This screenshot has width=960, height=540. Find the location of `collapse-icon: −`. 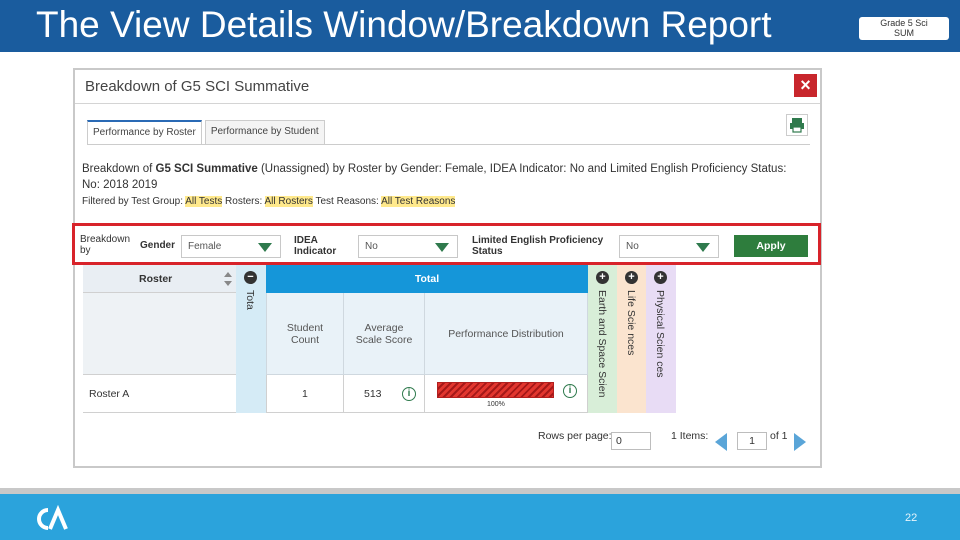

collapse-icon: − is located at coordinates (250, 277).